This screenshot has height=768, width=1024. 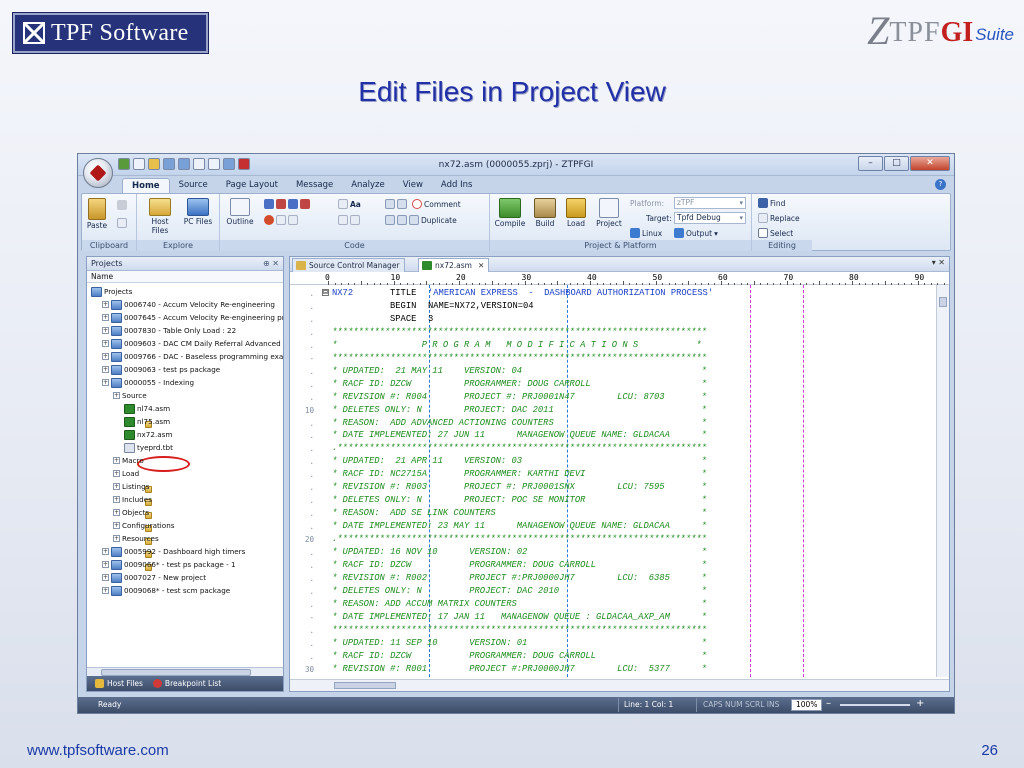 I want to click on tree-item: + Listings, so click(x=132, y=499).